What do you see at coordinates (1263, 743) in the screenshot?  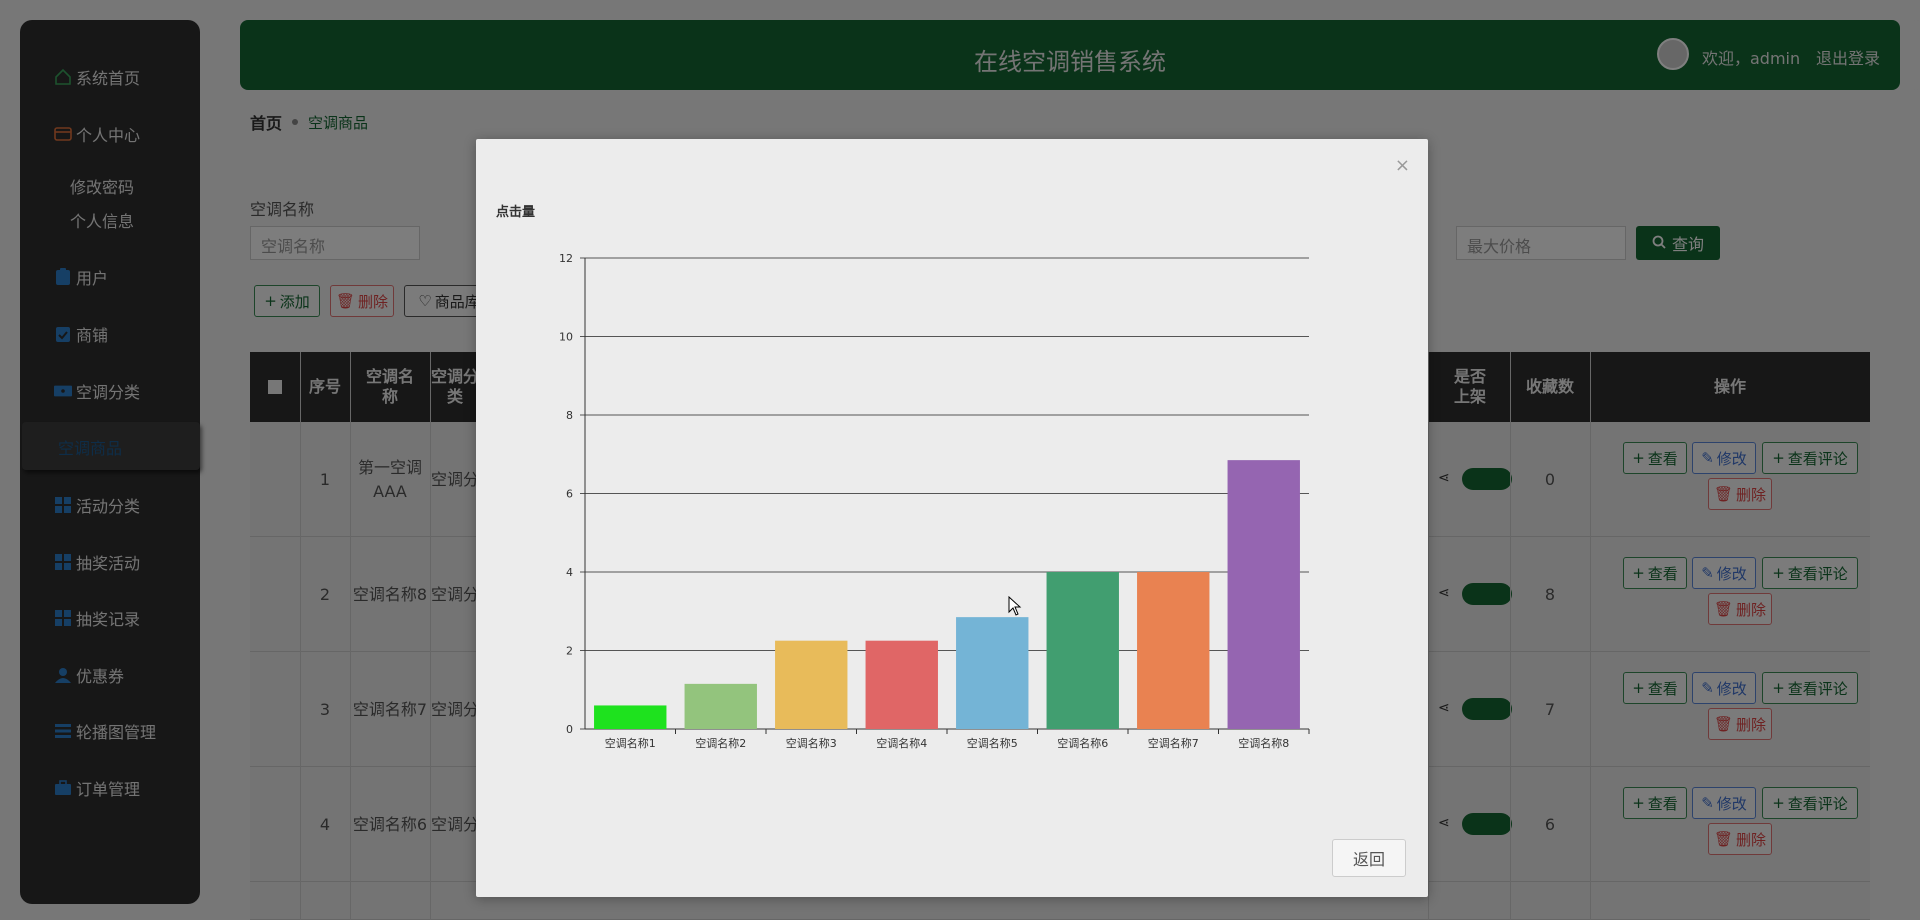 I see `x-tick-label: 空调名称8` at bounding box center [1263, 743].